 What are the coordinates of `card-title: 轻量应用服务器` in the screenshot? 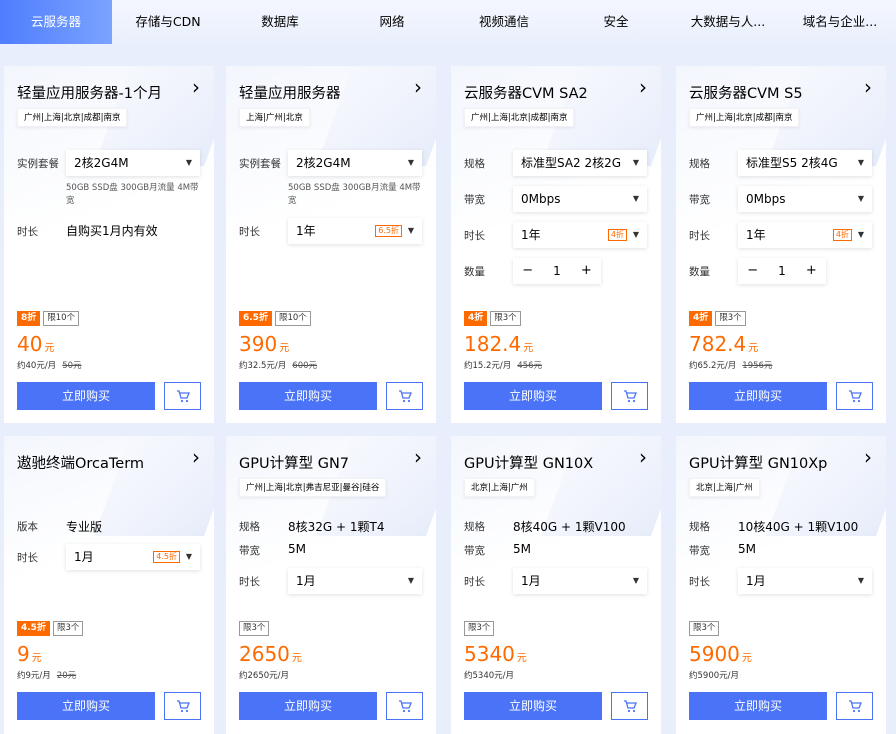 It's located at (290, 92).